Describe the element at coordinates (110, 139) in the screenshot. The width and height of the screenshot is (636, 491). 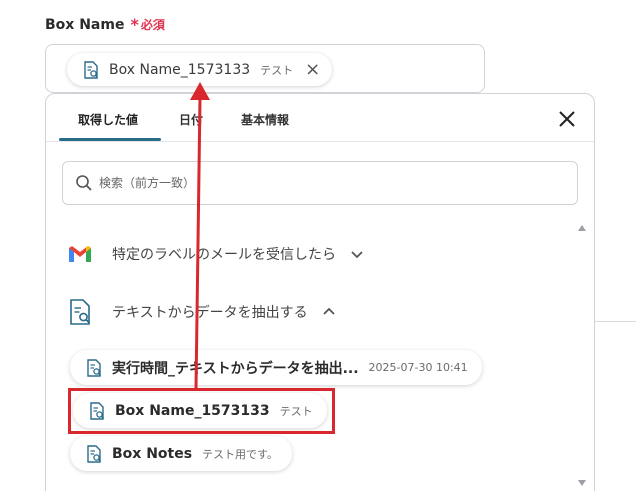
I see `active-tab-indicator` at that location.